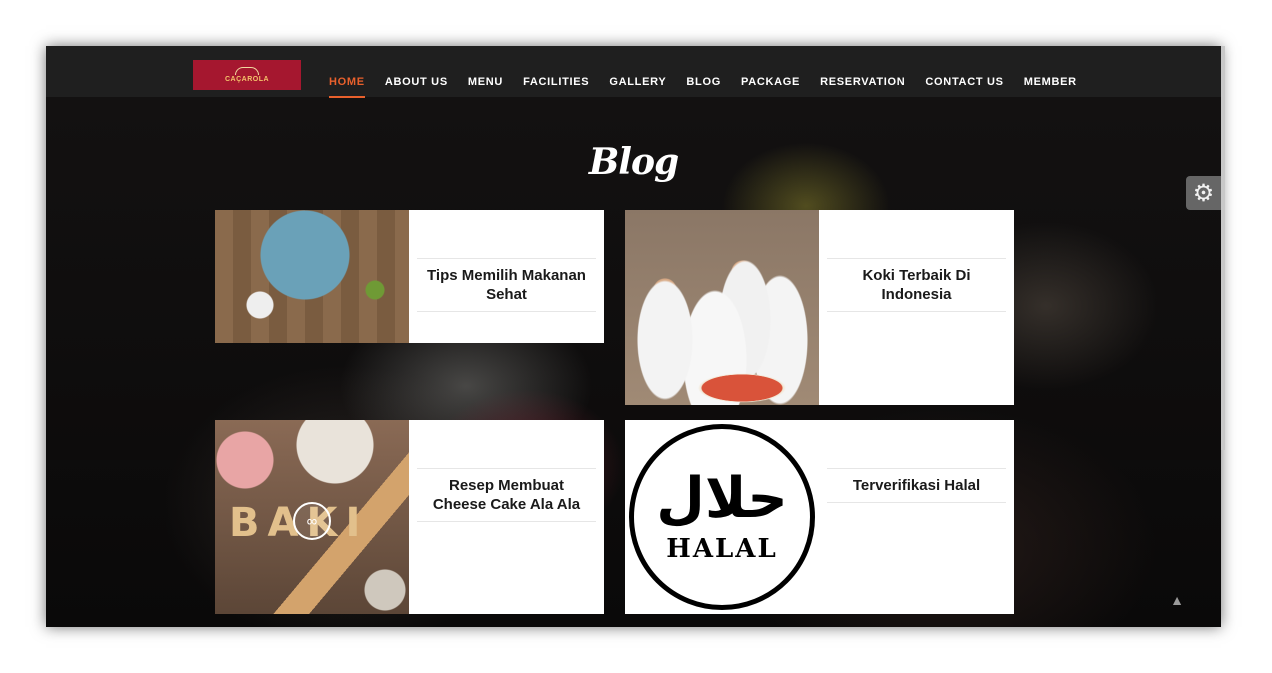  I want to click on card-title-box: Resep Membuat Cheese Cake Ala Ala, so click(506, 495).